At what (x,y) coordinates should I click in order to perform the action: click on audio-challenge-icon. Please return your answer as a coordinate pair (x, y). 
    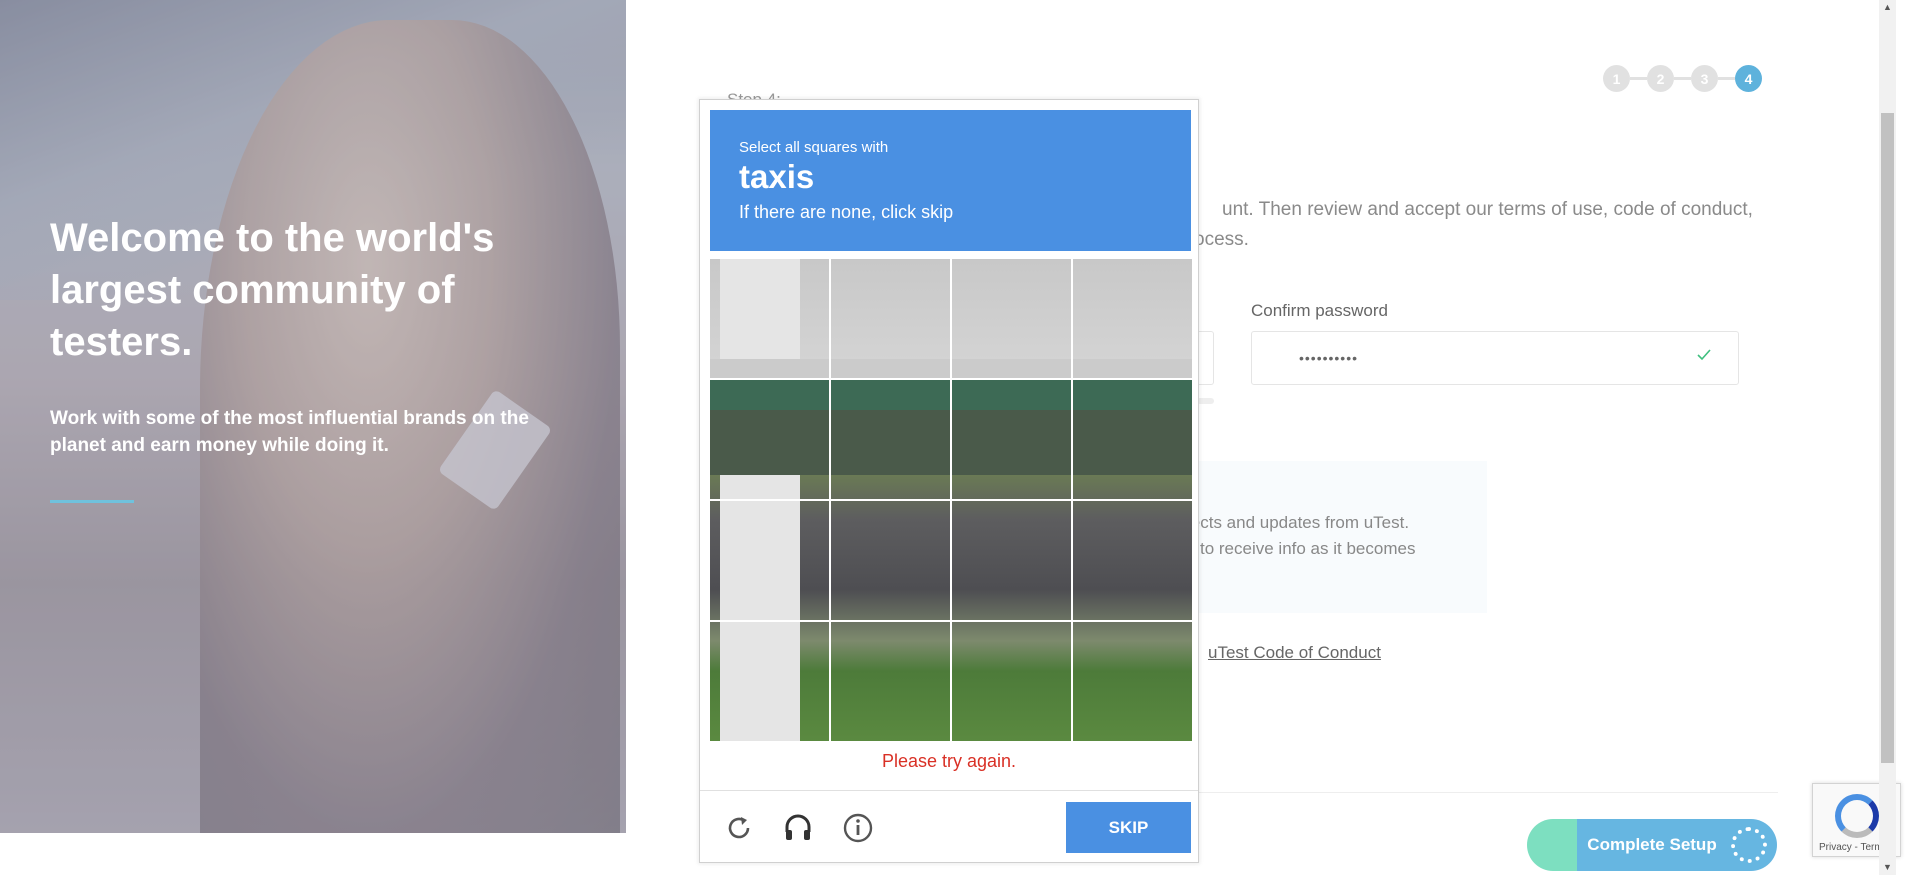
    Looking at the image, I should click on (798, 828).